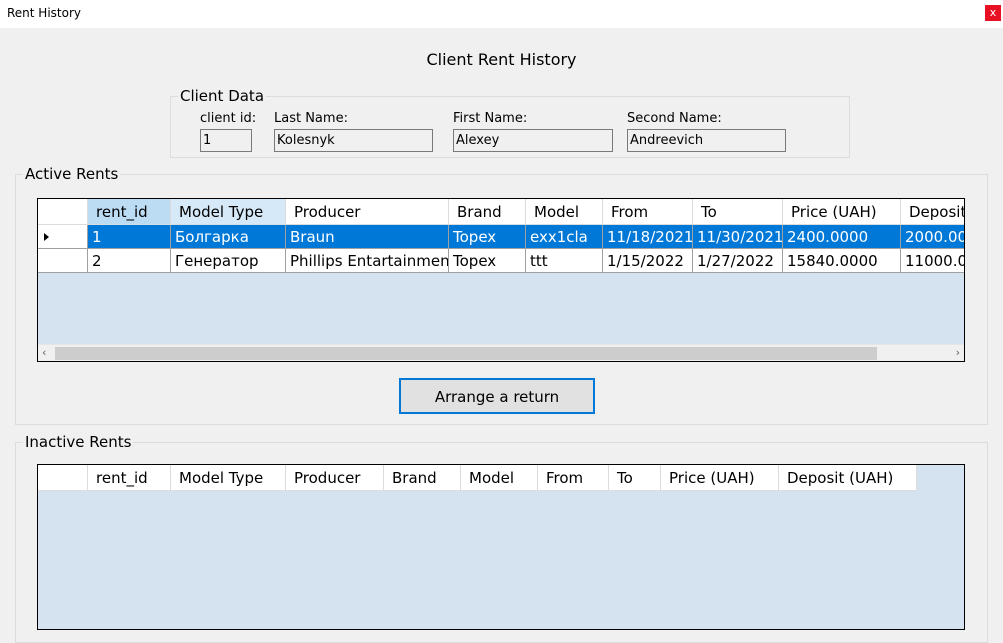  I want to click on active-rents-legend: Active Rents, so click(72, 174).